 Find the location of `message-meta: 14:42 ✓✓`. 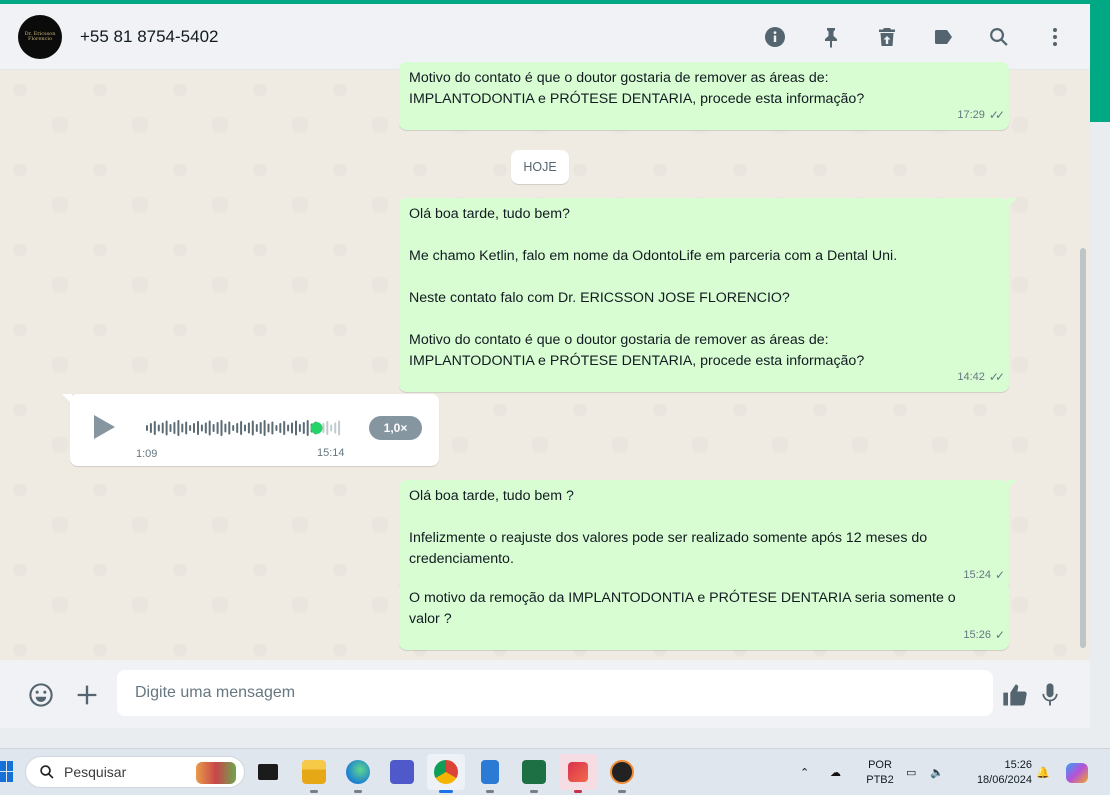

message-meta: 14:42 ✓✓ is located at coordinates (981, 377).